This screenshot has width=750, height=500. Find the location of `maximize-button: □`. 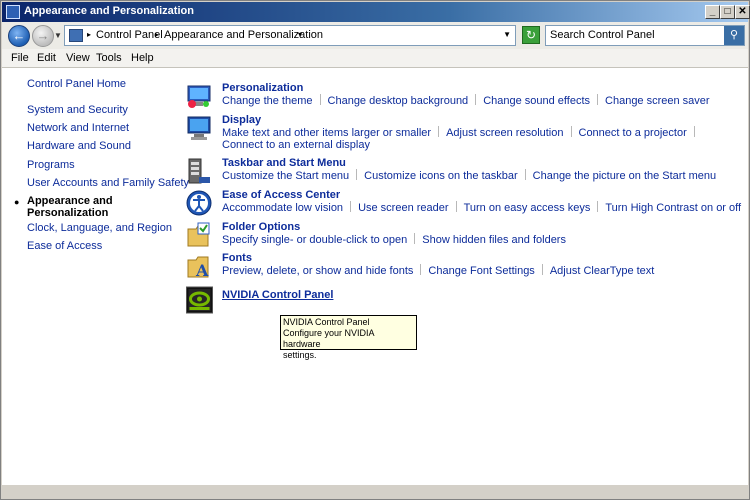

maximize-button: □ is located at coordinates (727, 12).